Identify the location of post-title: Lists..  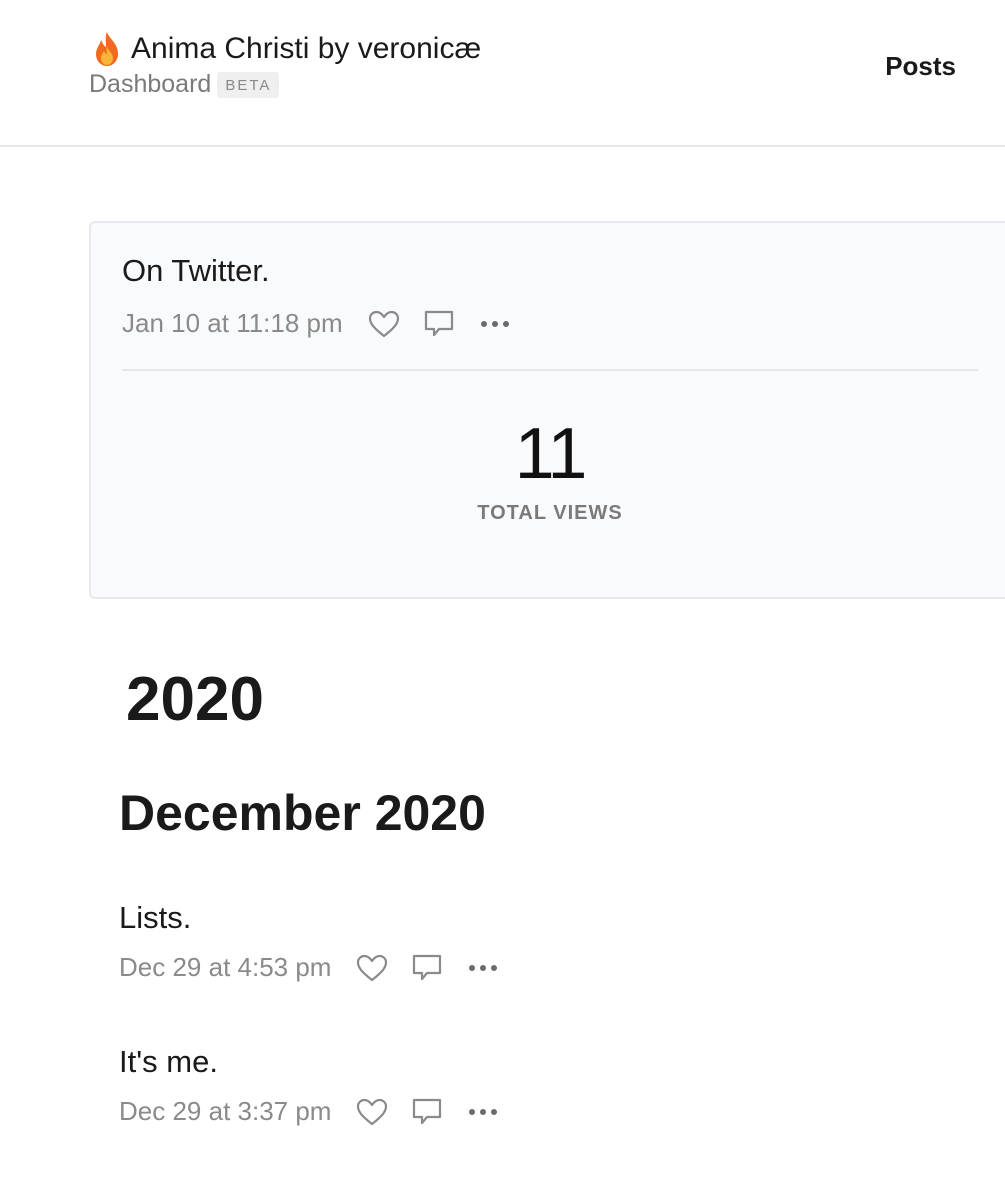
(309, 918).